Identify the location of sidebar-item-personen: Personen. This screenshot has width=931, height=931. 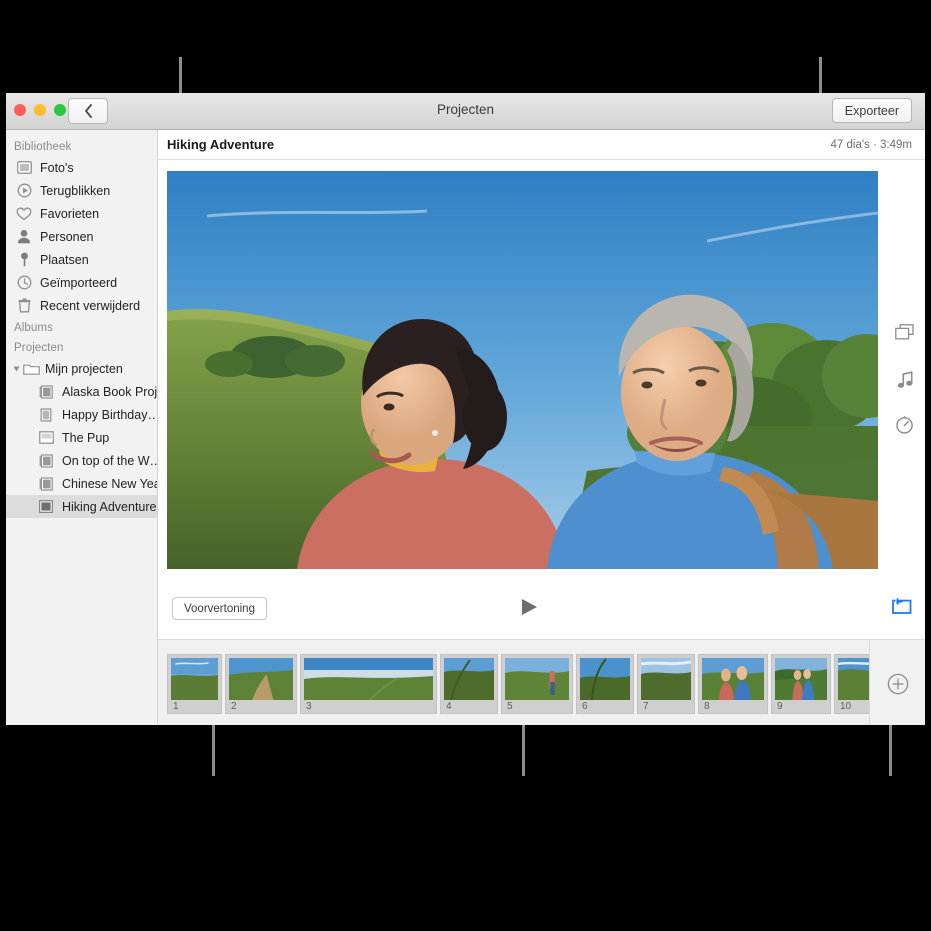
(81, 236).